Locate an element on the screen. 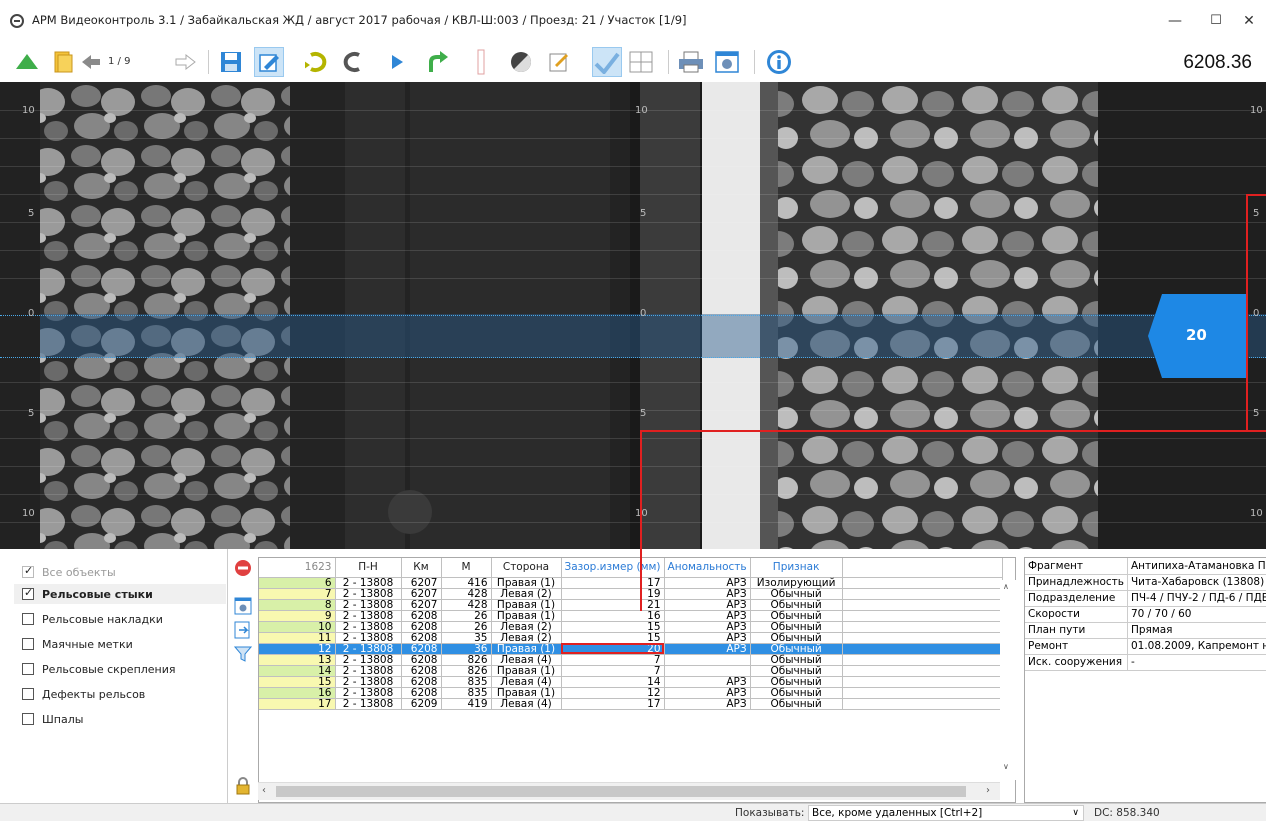 Image resolution: width=1266 pixels, height=821 pixels. filter-rail-plates: Рельсовые накладки is located at coordinates (92, 619).